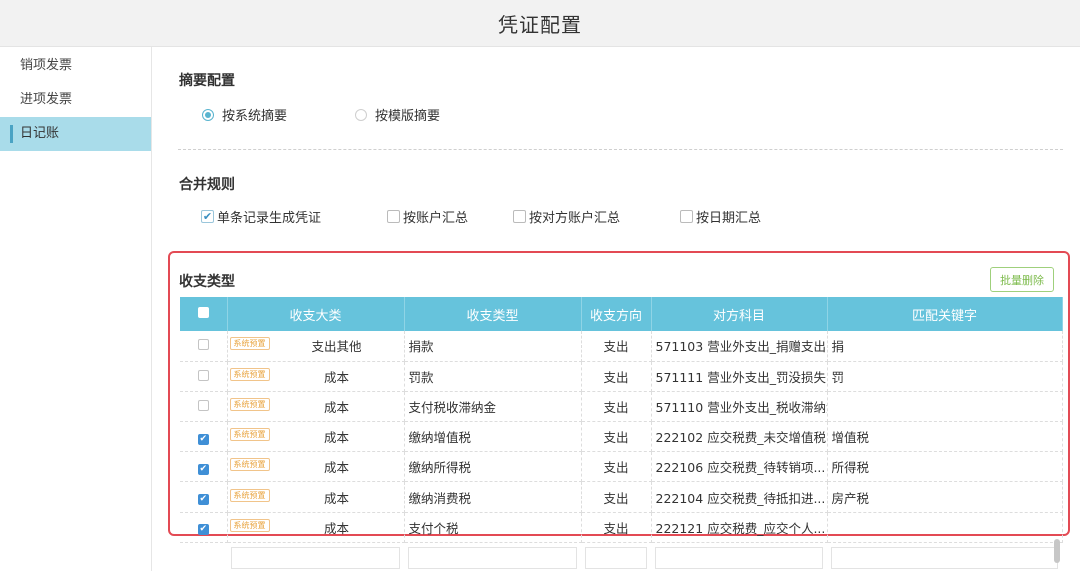 Image resolution: width=1080 pixels, height=573 pixels. I want to click on sidebar: 销项发票 进项发票 日记账, so click(76, 309).